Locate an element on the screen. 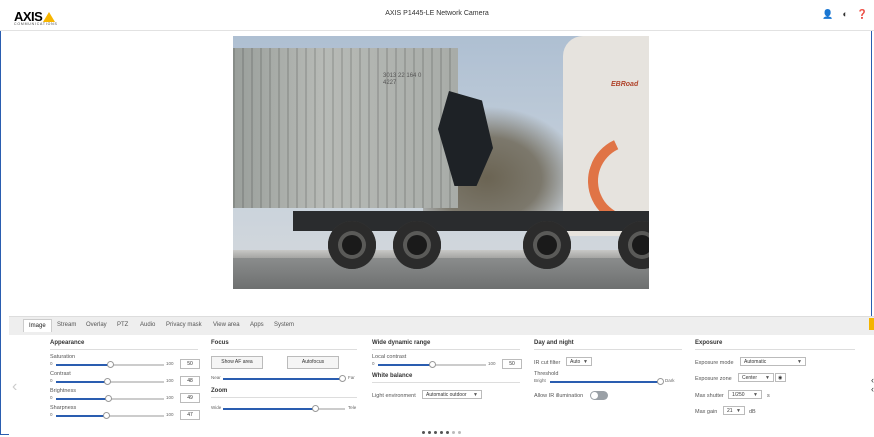 Image resolution: width=874 pixels, height=437 pixels. focus-near-label: Near is located at coordinates (216, 377).